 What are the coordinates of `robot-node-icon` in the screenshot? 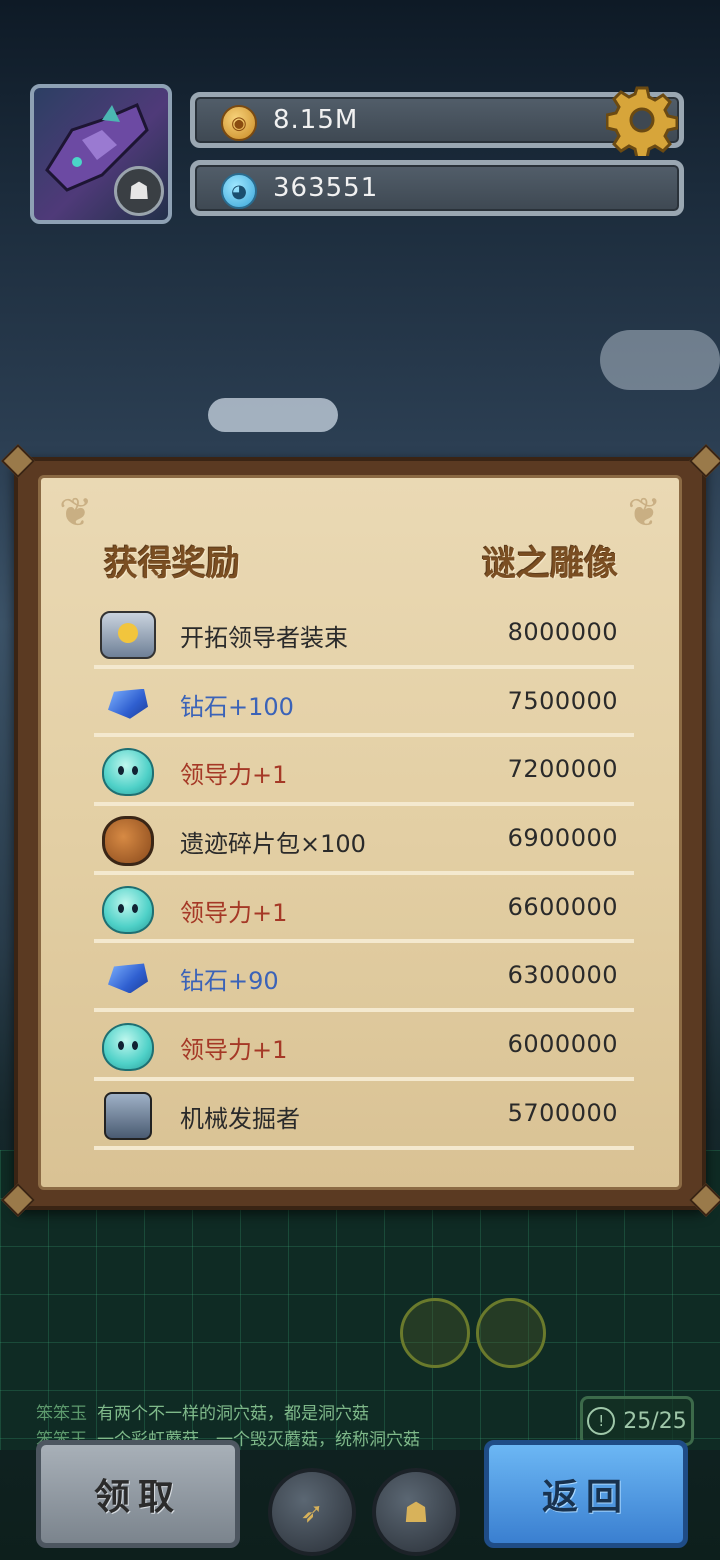 It's located at (435, 1333).